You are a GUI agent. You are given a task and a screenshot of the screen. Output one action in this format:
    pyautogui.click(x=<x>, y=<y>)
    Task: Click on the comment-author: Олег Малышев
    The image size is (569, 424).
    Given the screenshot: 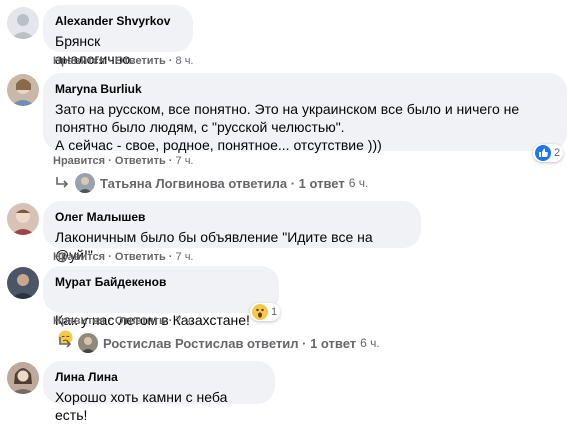 What is the action you would take?
    pyautogui.click(x=232, y=217)
    